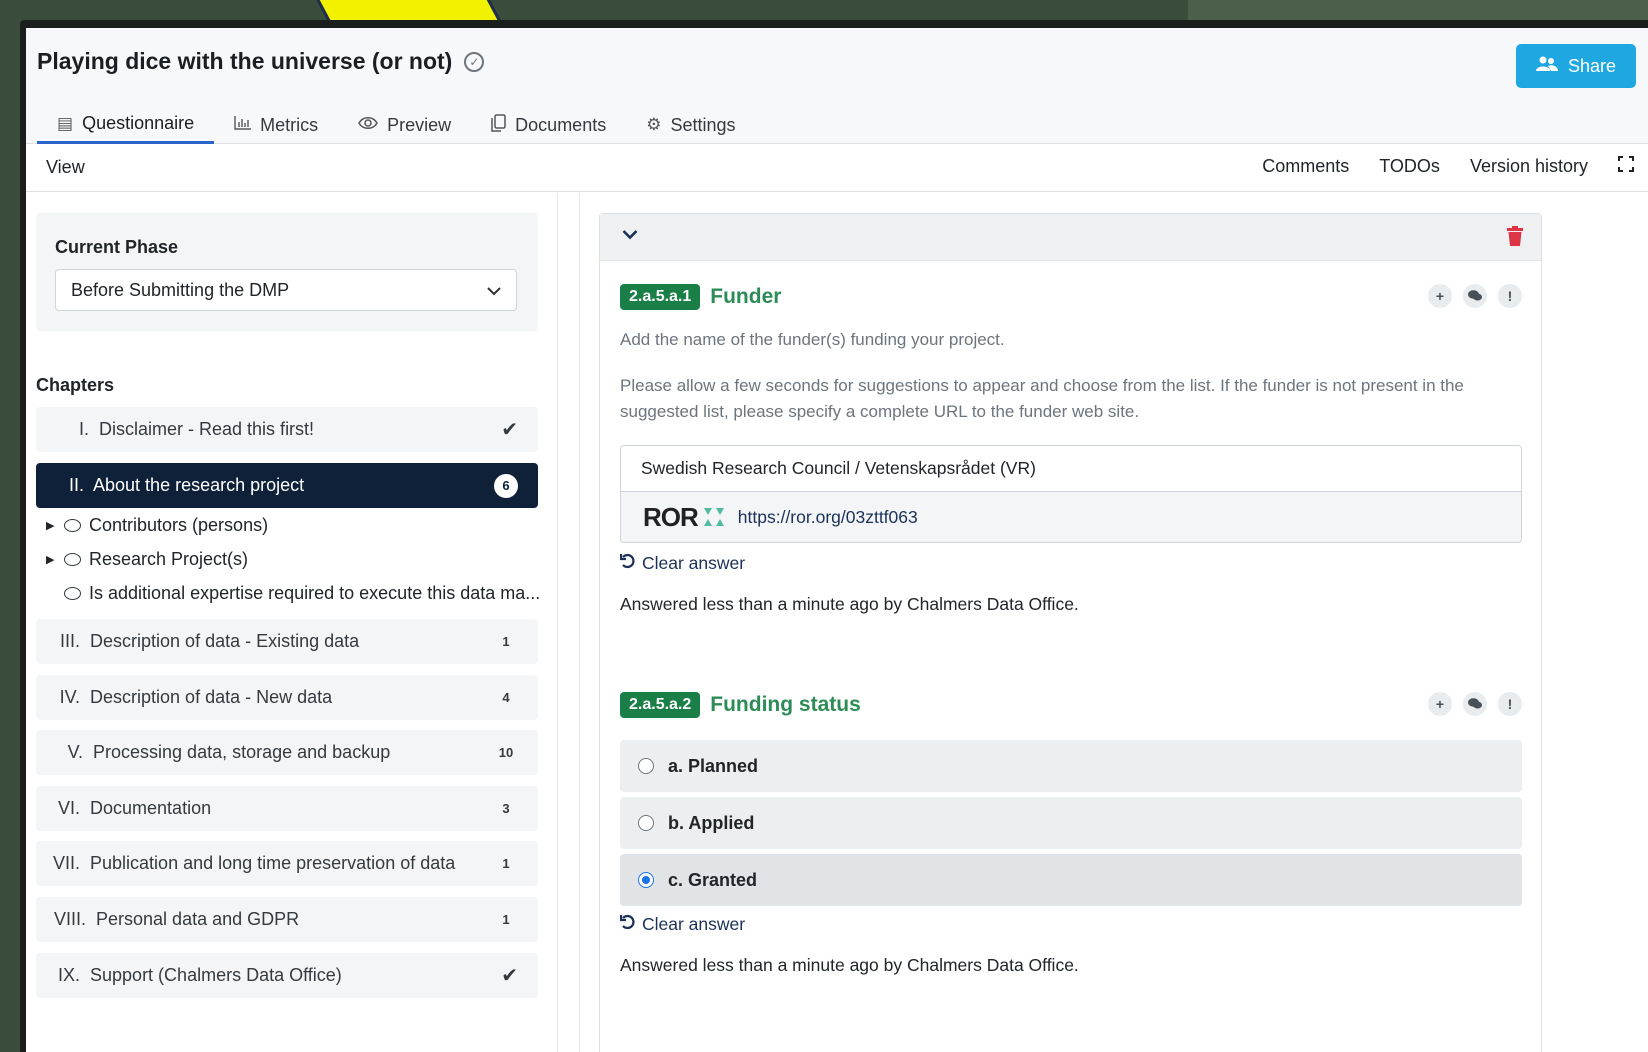  Describe the element at coordinates (785, 704) in the screenshot. I see `question-name: Funding status` at that location.